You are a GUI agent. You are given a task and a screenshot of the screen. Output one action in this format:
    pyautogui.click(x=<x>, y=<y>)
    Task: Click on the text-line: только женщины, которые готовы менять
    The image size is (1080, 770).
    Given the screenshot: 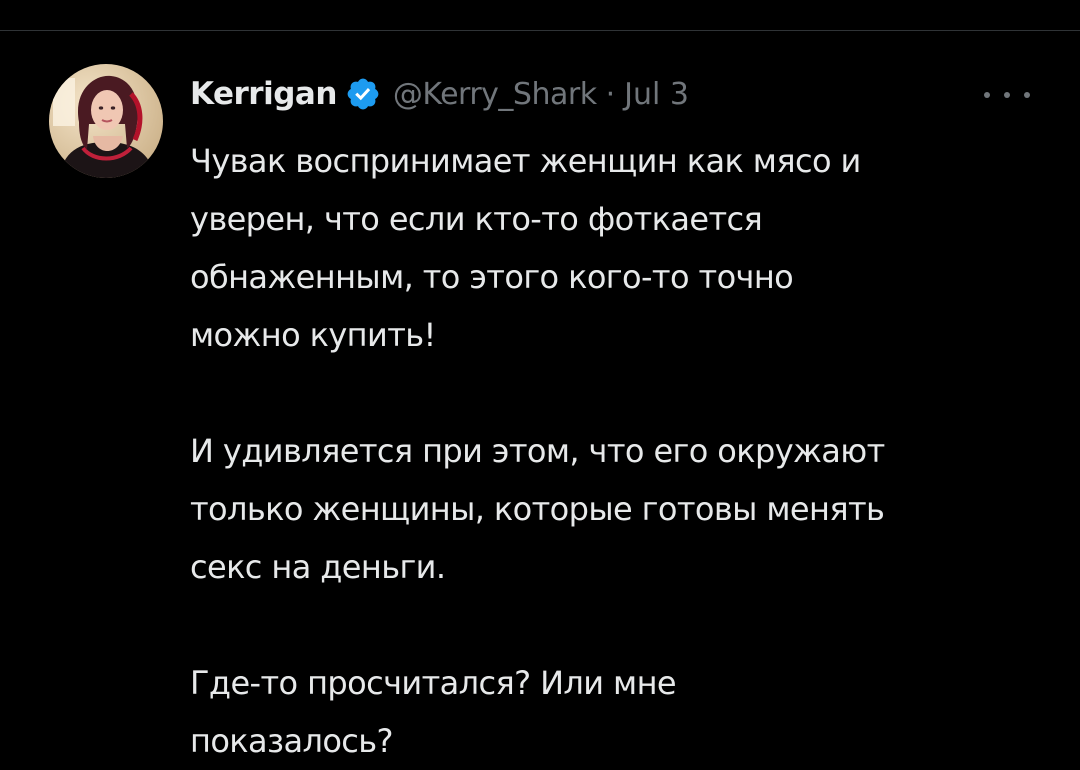 What is the action you would take?
    pyautogui.click(x=537, y=509)
    